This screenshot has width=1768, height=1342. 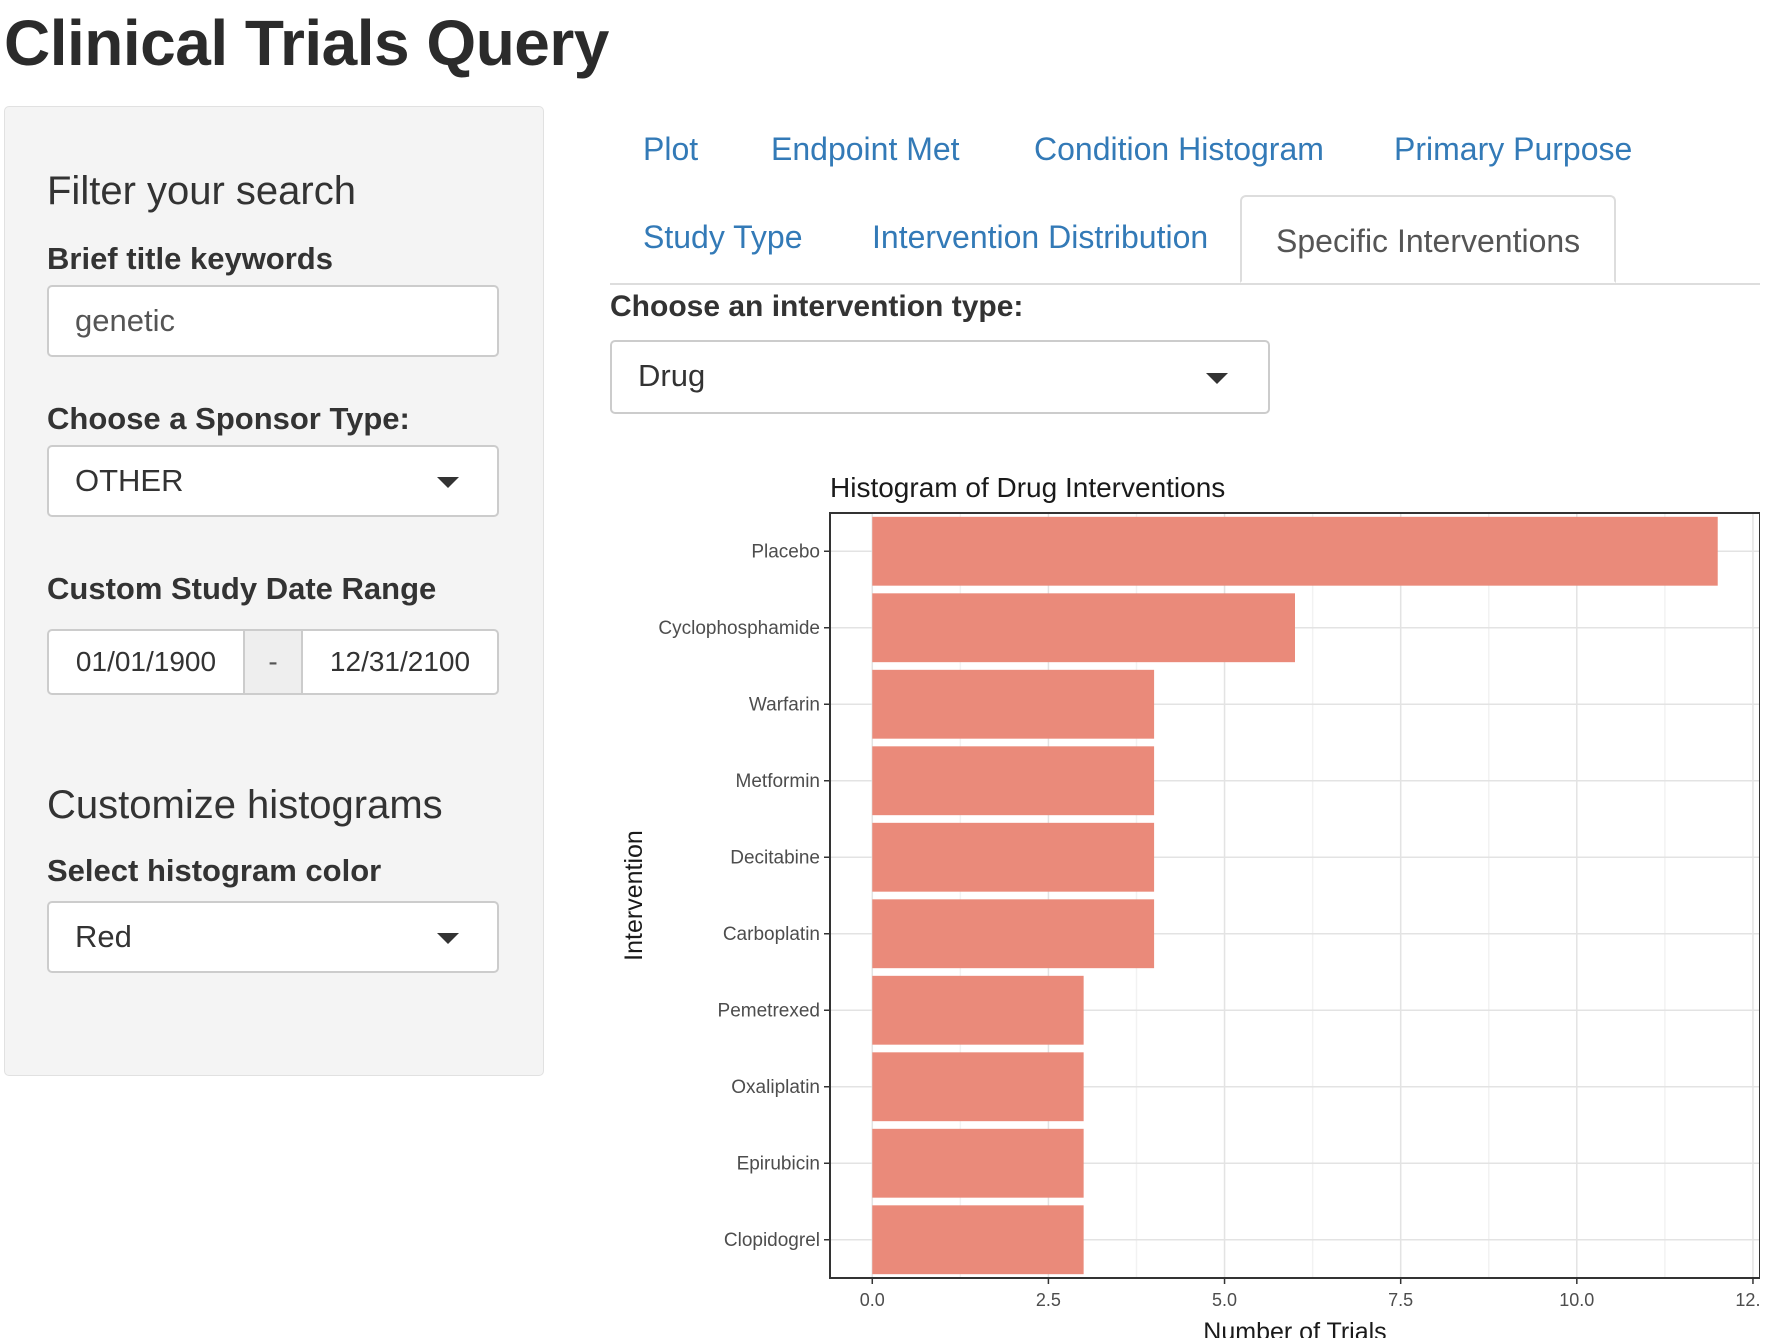 What do you see at coordinates (865, 149) in the screenshot?
I see `tab-endpoint-met: Endpoint Met` at bounding box center [865, 149].